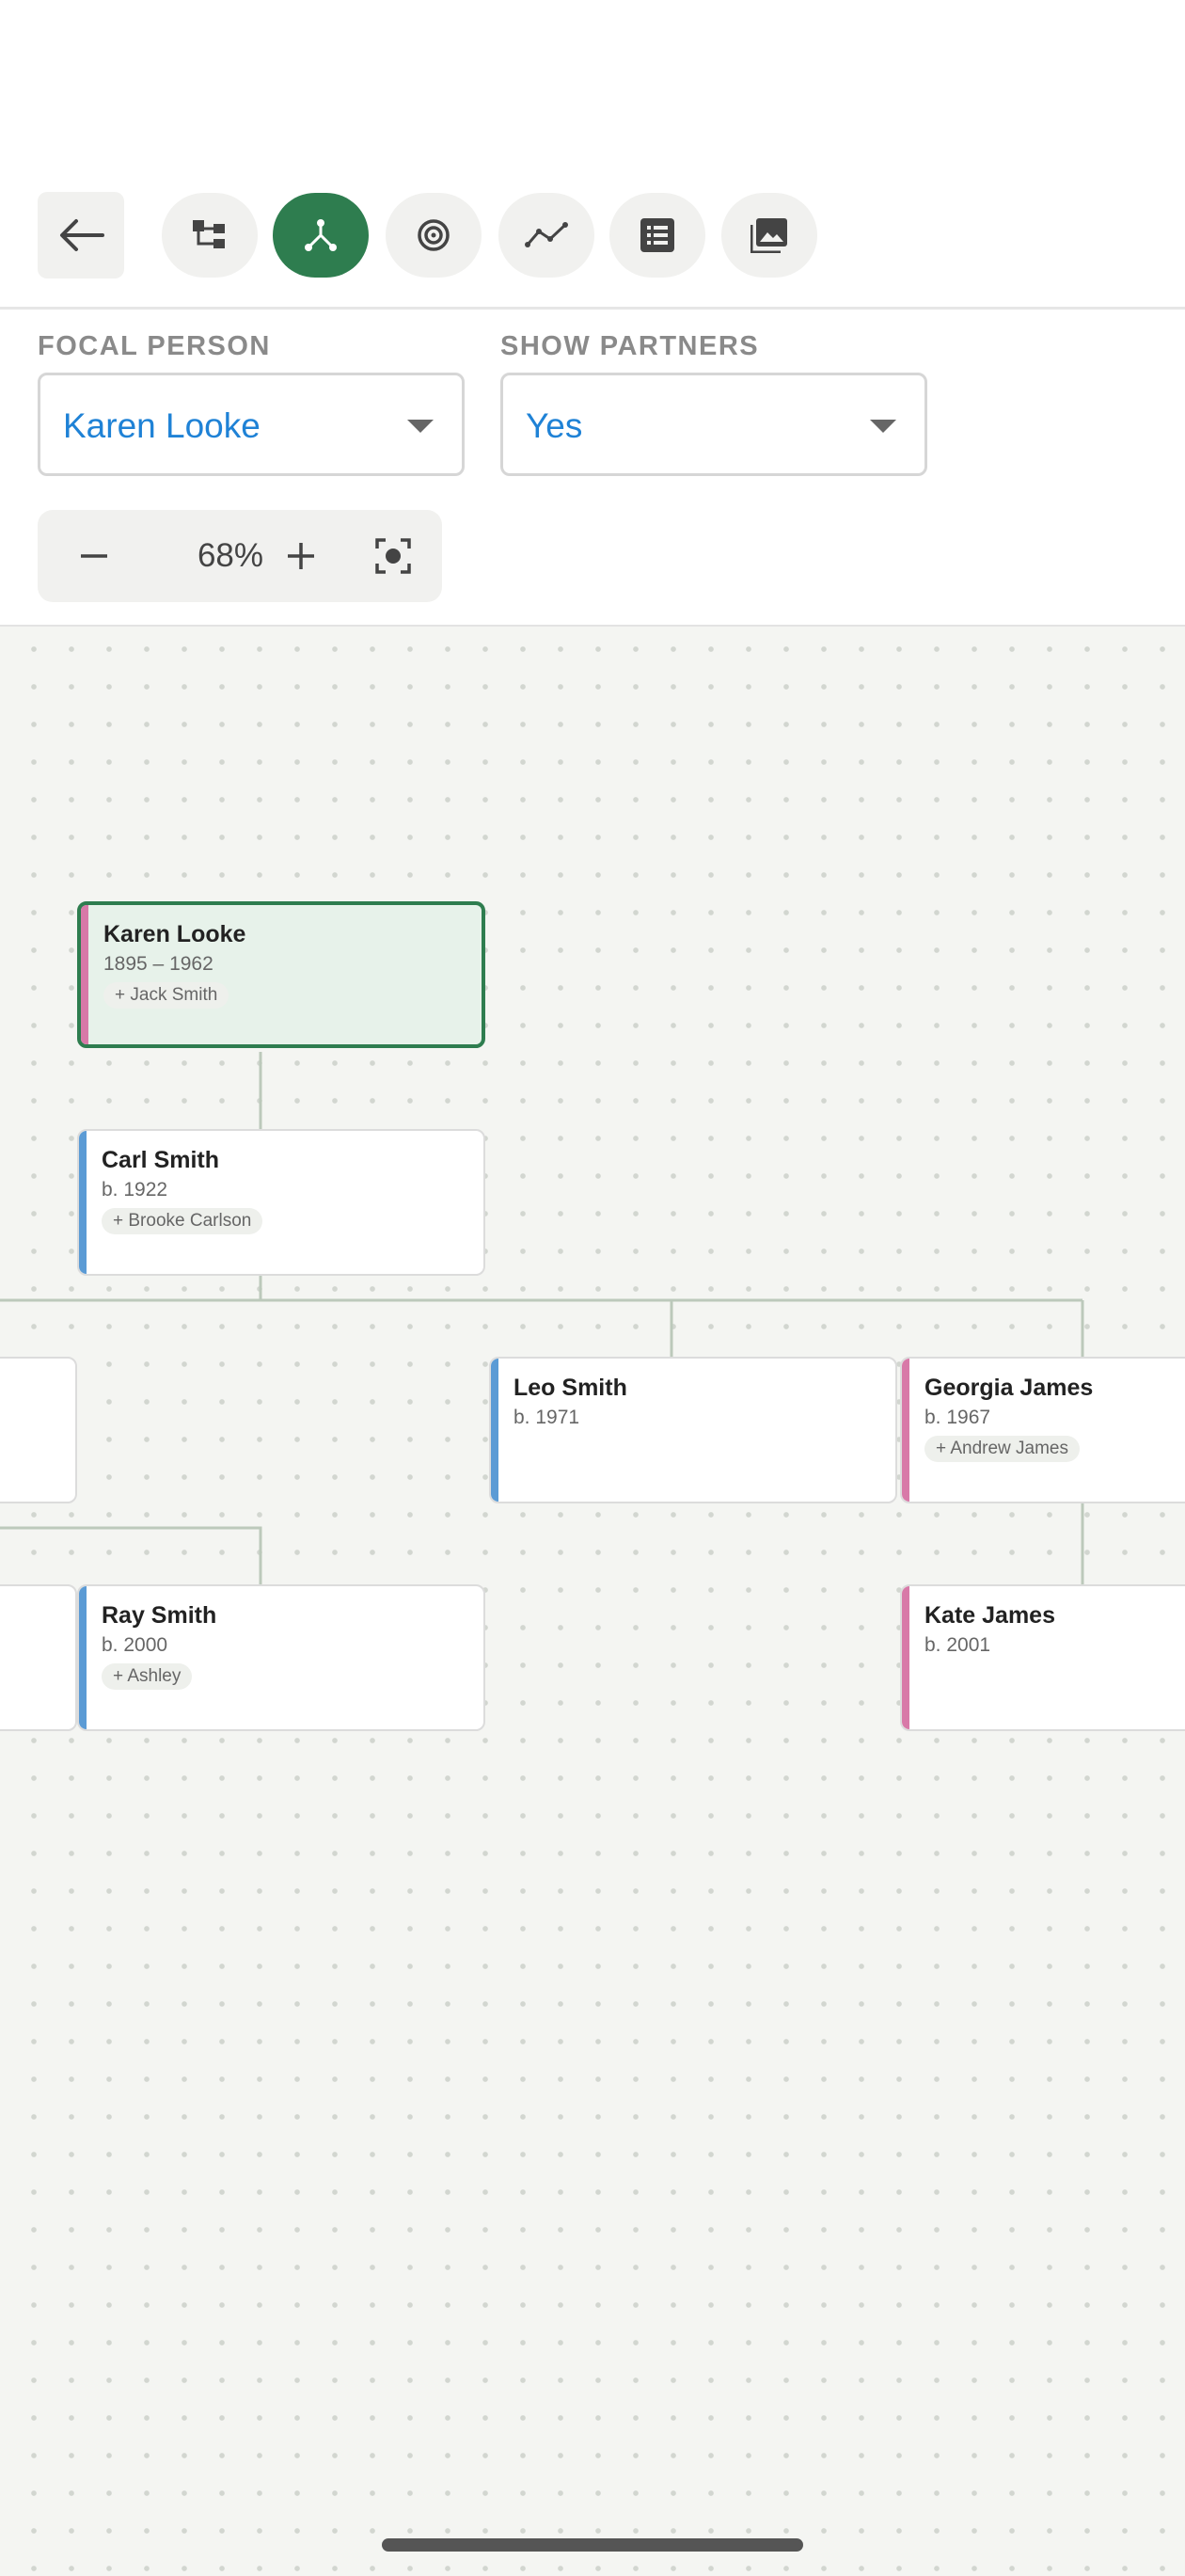 The height and width of the screenshot is (2576, 1185). What do you see at coordinates (957, 1645) in the screenshot?
I see `person-dates: b. 2001` at bounding box center [957, 1645].